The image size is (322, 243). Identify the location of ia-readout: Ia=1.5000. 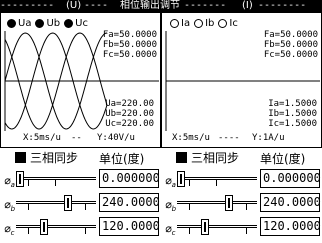
(292, 104).